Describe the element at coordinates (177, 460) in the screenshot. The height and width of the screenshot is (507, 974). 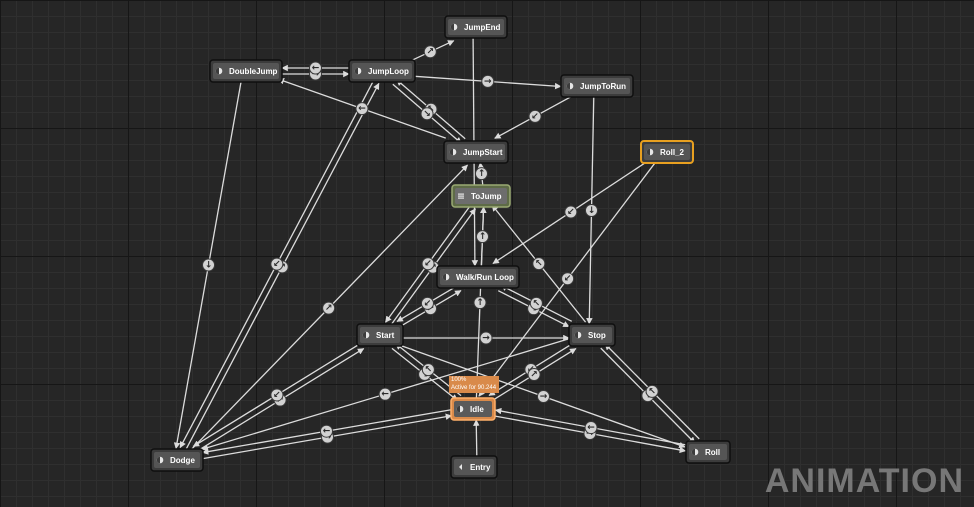
I see `state-node-dodge: Dodge` at that location.